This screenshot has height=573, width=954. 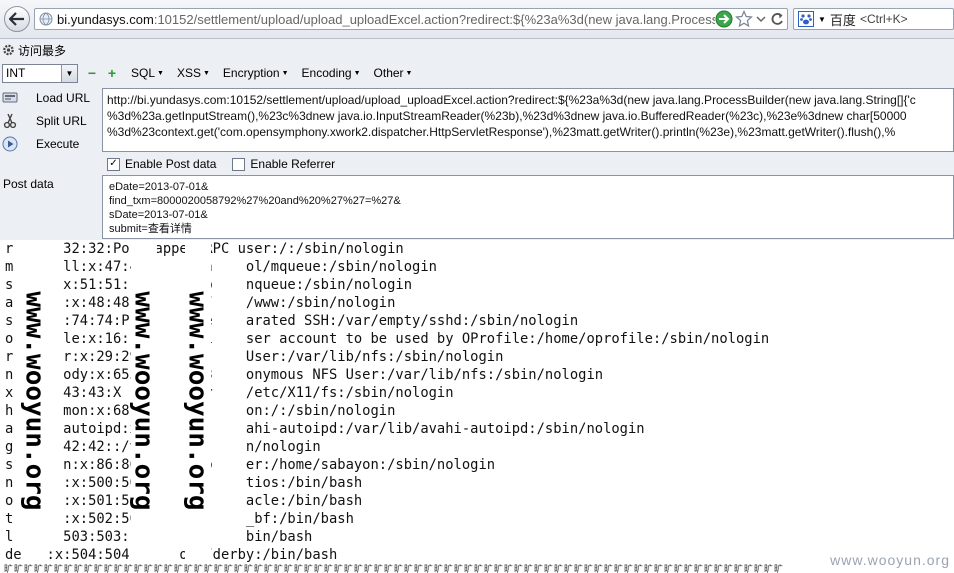 What do you see at coordinates (41, 50) in the screenshot?
I see `bookmark-label: 访问最多` at bounding box center [41, 50].